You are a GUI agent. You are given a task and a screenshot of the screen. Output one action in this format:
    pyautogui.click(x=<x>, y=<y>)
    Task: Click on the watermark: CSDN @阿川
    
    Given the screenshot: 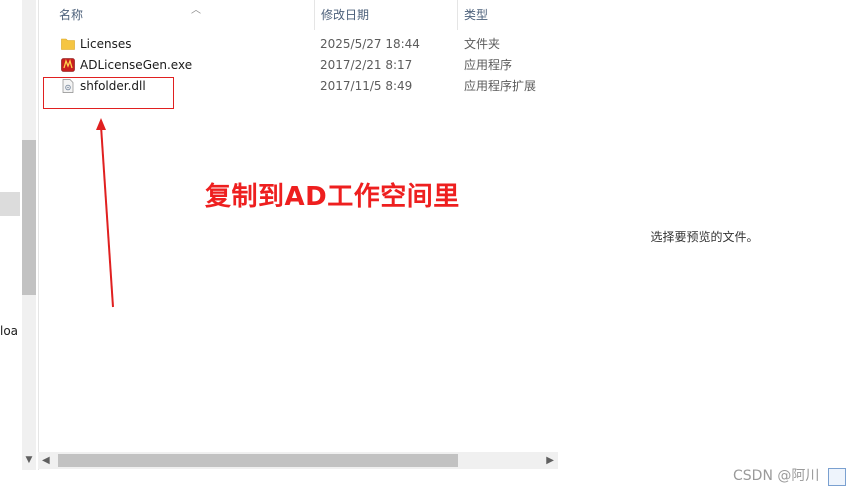 What is the action you would take?
    pyautogui.click(x=776, y=476)
    